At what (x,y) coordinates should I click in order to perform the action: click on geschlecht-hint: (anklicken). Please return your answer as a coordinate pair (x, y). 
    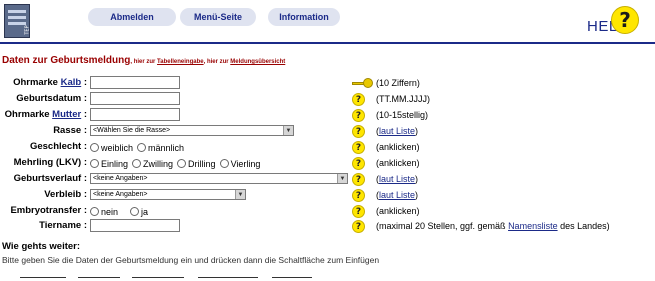
    Looking at the image, I should click on (398, 147).